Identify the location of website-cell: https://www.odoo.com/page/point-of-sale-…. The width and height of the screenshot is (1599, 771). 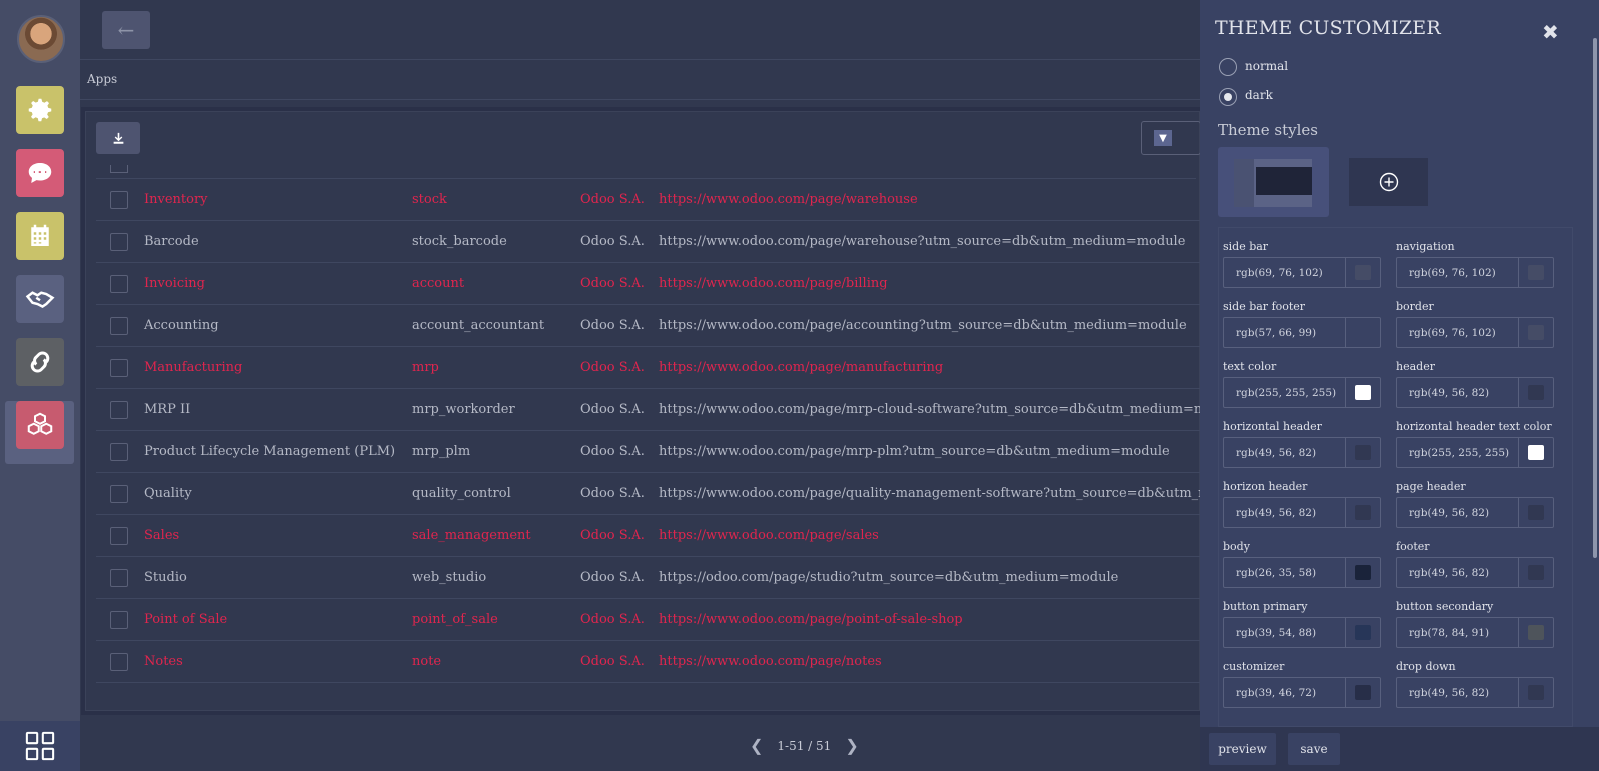
(811, 619).